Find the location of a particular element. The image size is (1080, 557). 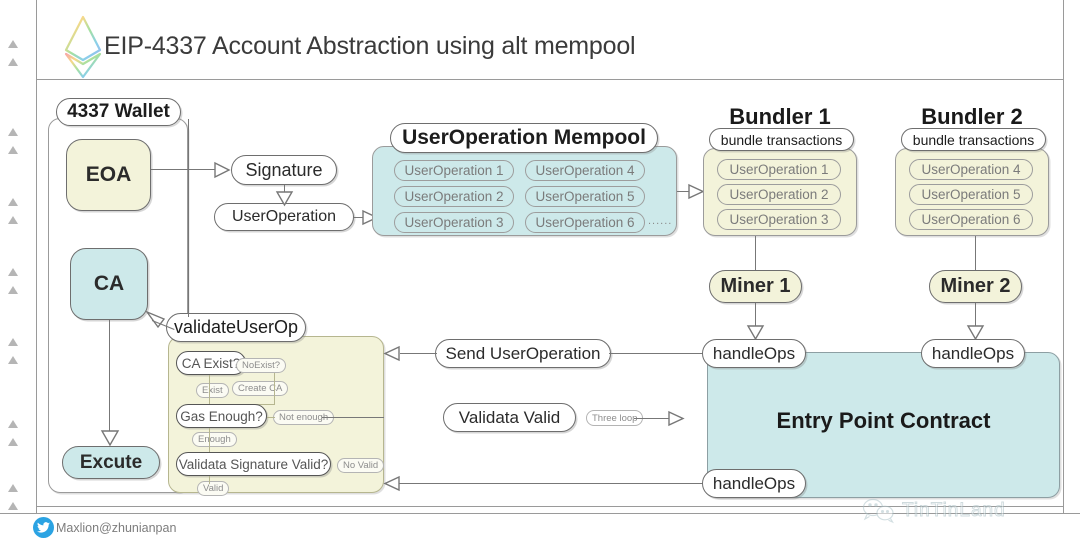

arrowhead-sendop-to-validate is located at coordinates (391, 353).